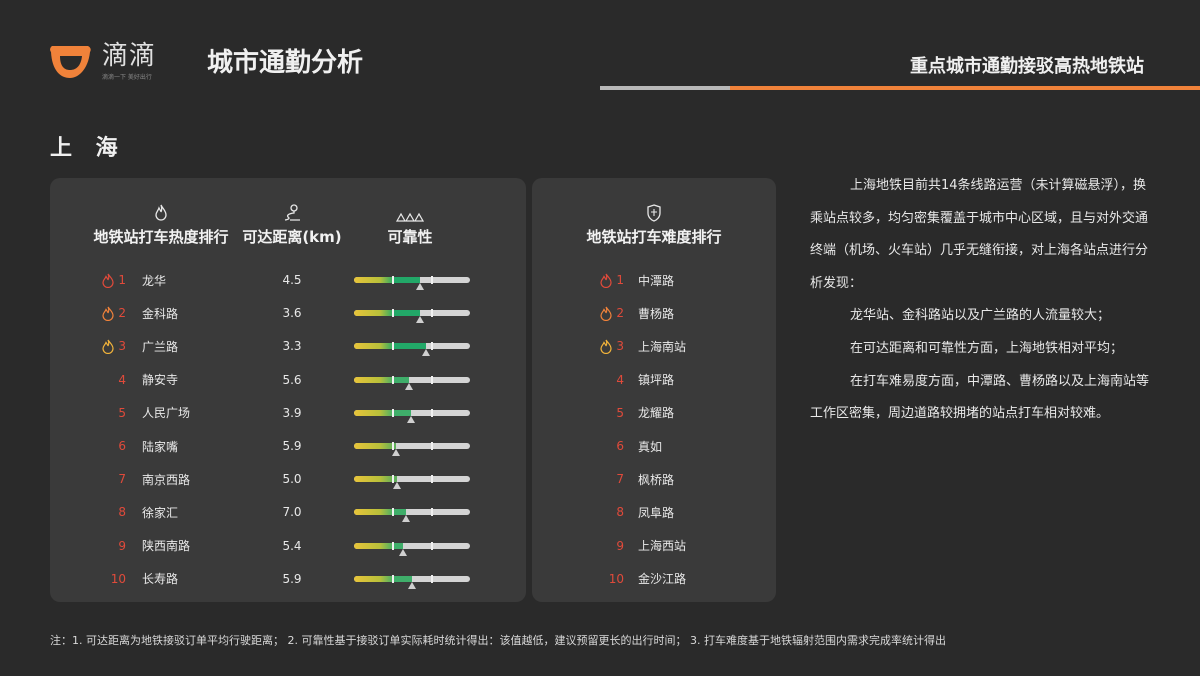  Describe the element at coordinates (292, 313) in the screenshot. I see `distance-value: 3.6` at that location.